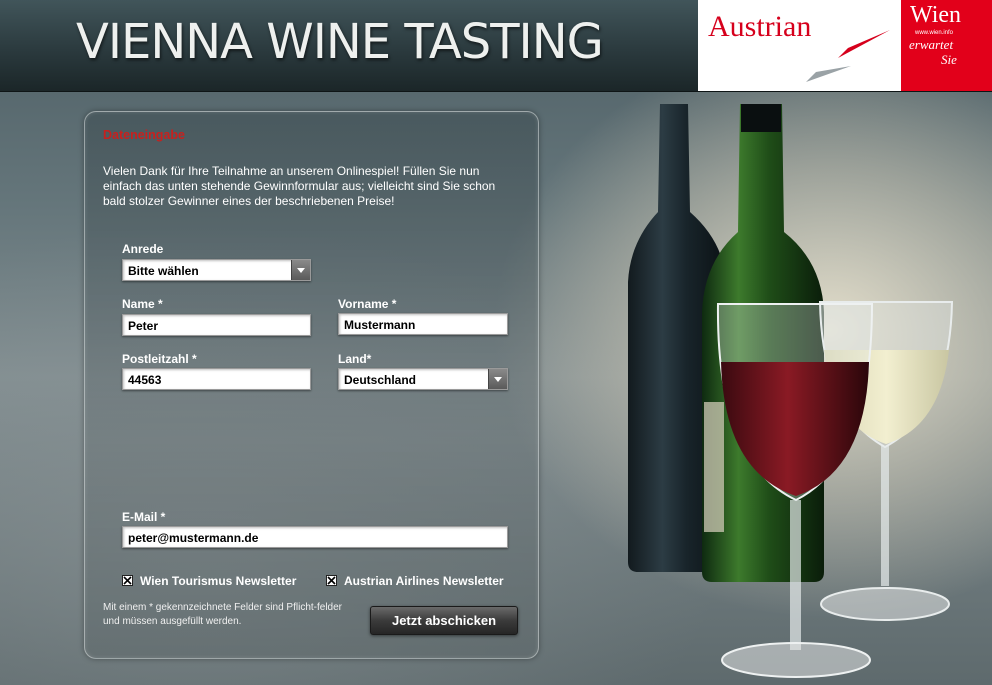  Describe the element at coordinates (949, 59) in the screenshot. I see `wien-logo-slogan-2: Sie` at that location.